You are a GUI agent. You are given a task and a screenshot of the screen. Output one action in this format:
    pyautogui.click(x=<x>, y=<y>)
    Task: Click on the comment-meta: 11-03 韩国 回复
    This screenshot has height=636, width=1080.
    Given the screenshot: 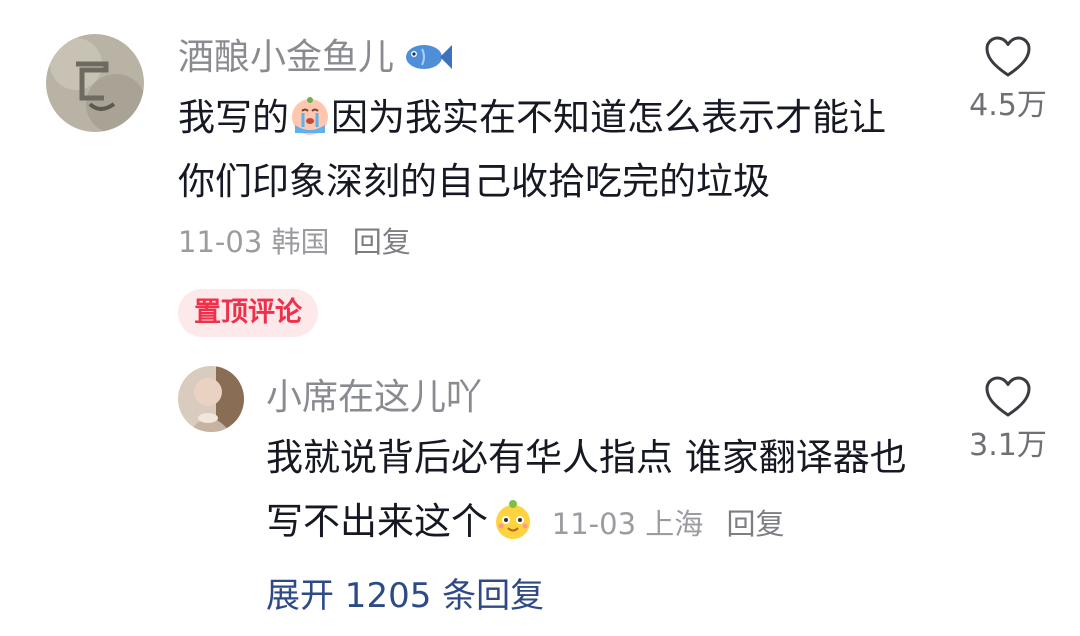 What is the action you would take?
    pyautogui.click(x=294, y=242)
    